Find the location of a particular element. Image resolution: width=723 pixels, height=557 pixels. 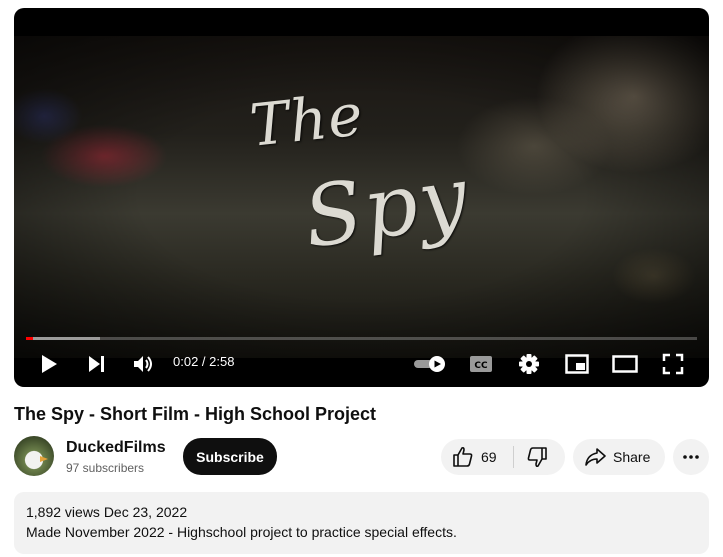

play-button is located at coordinates (49, 364).